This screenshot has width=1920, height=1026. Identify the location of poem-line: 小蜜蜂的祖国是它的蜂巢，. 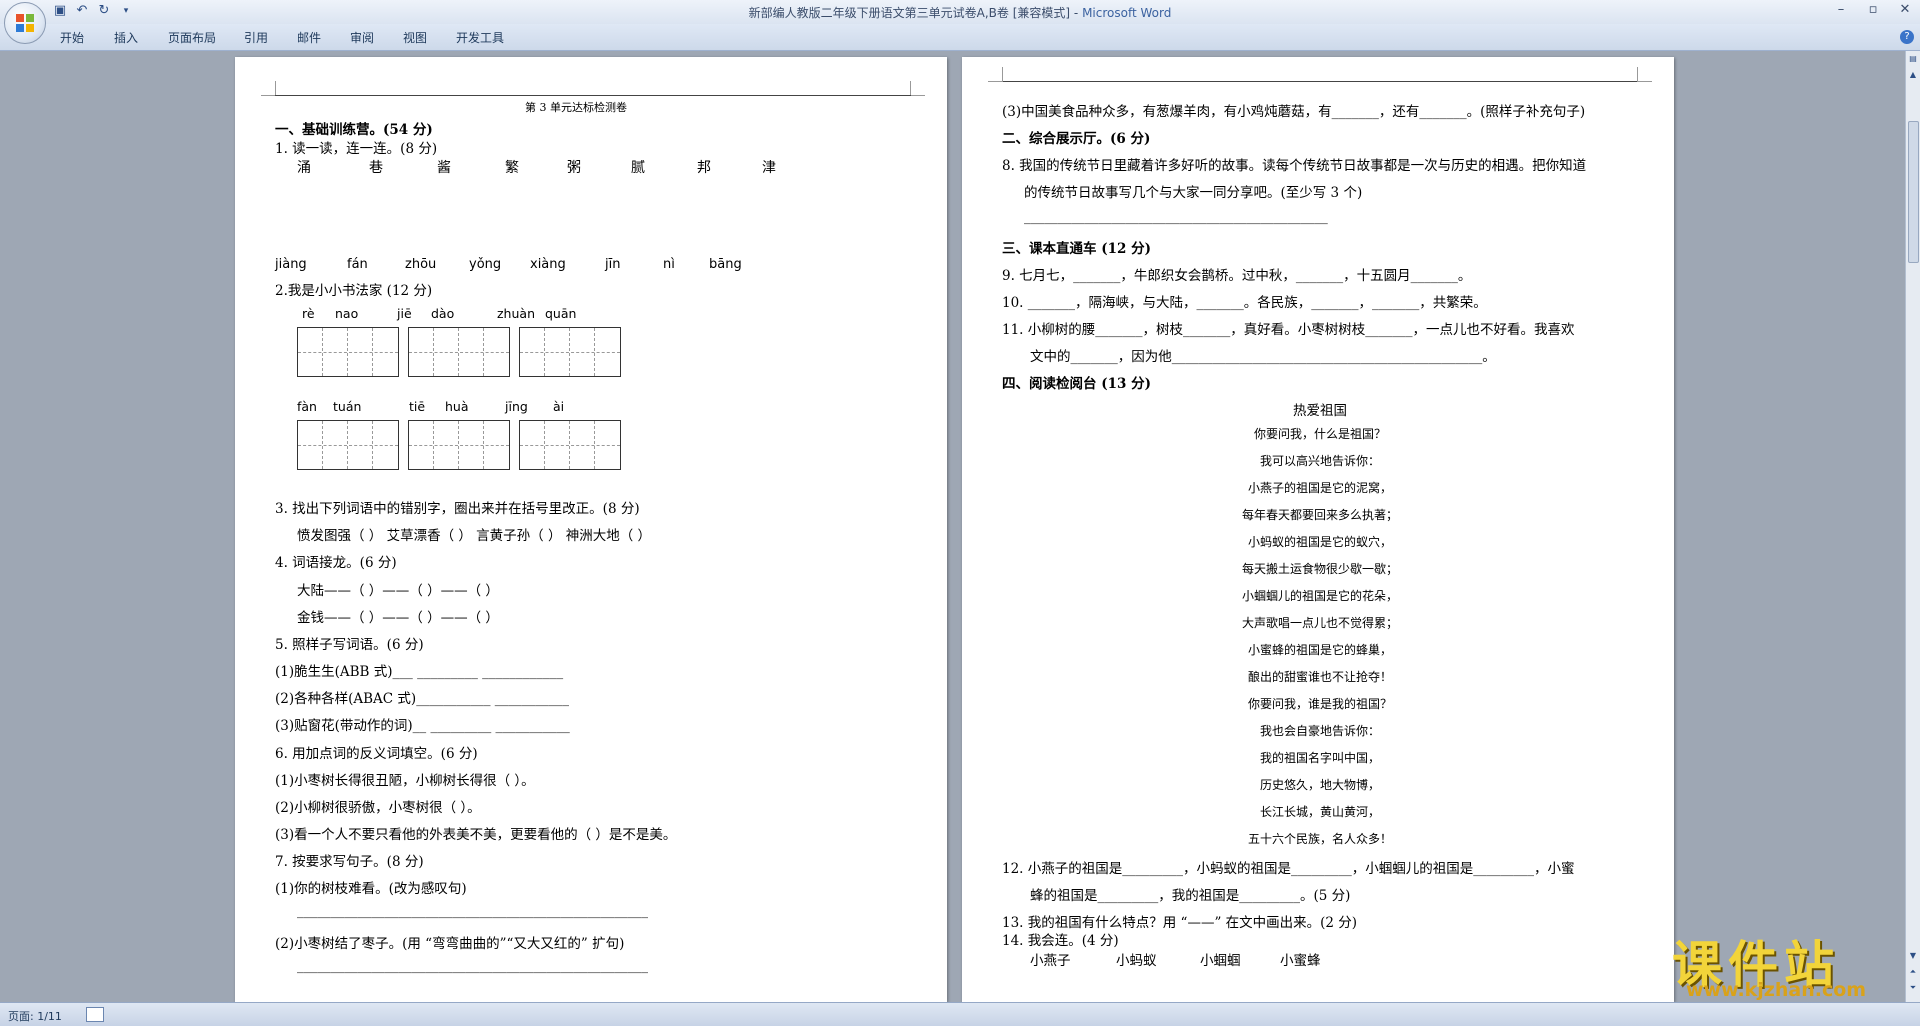
(1319, 650).